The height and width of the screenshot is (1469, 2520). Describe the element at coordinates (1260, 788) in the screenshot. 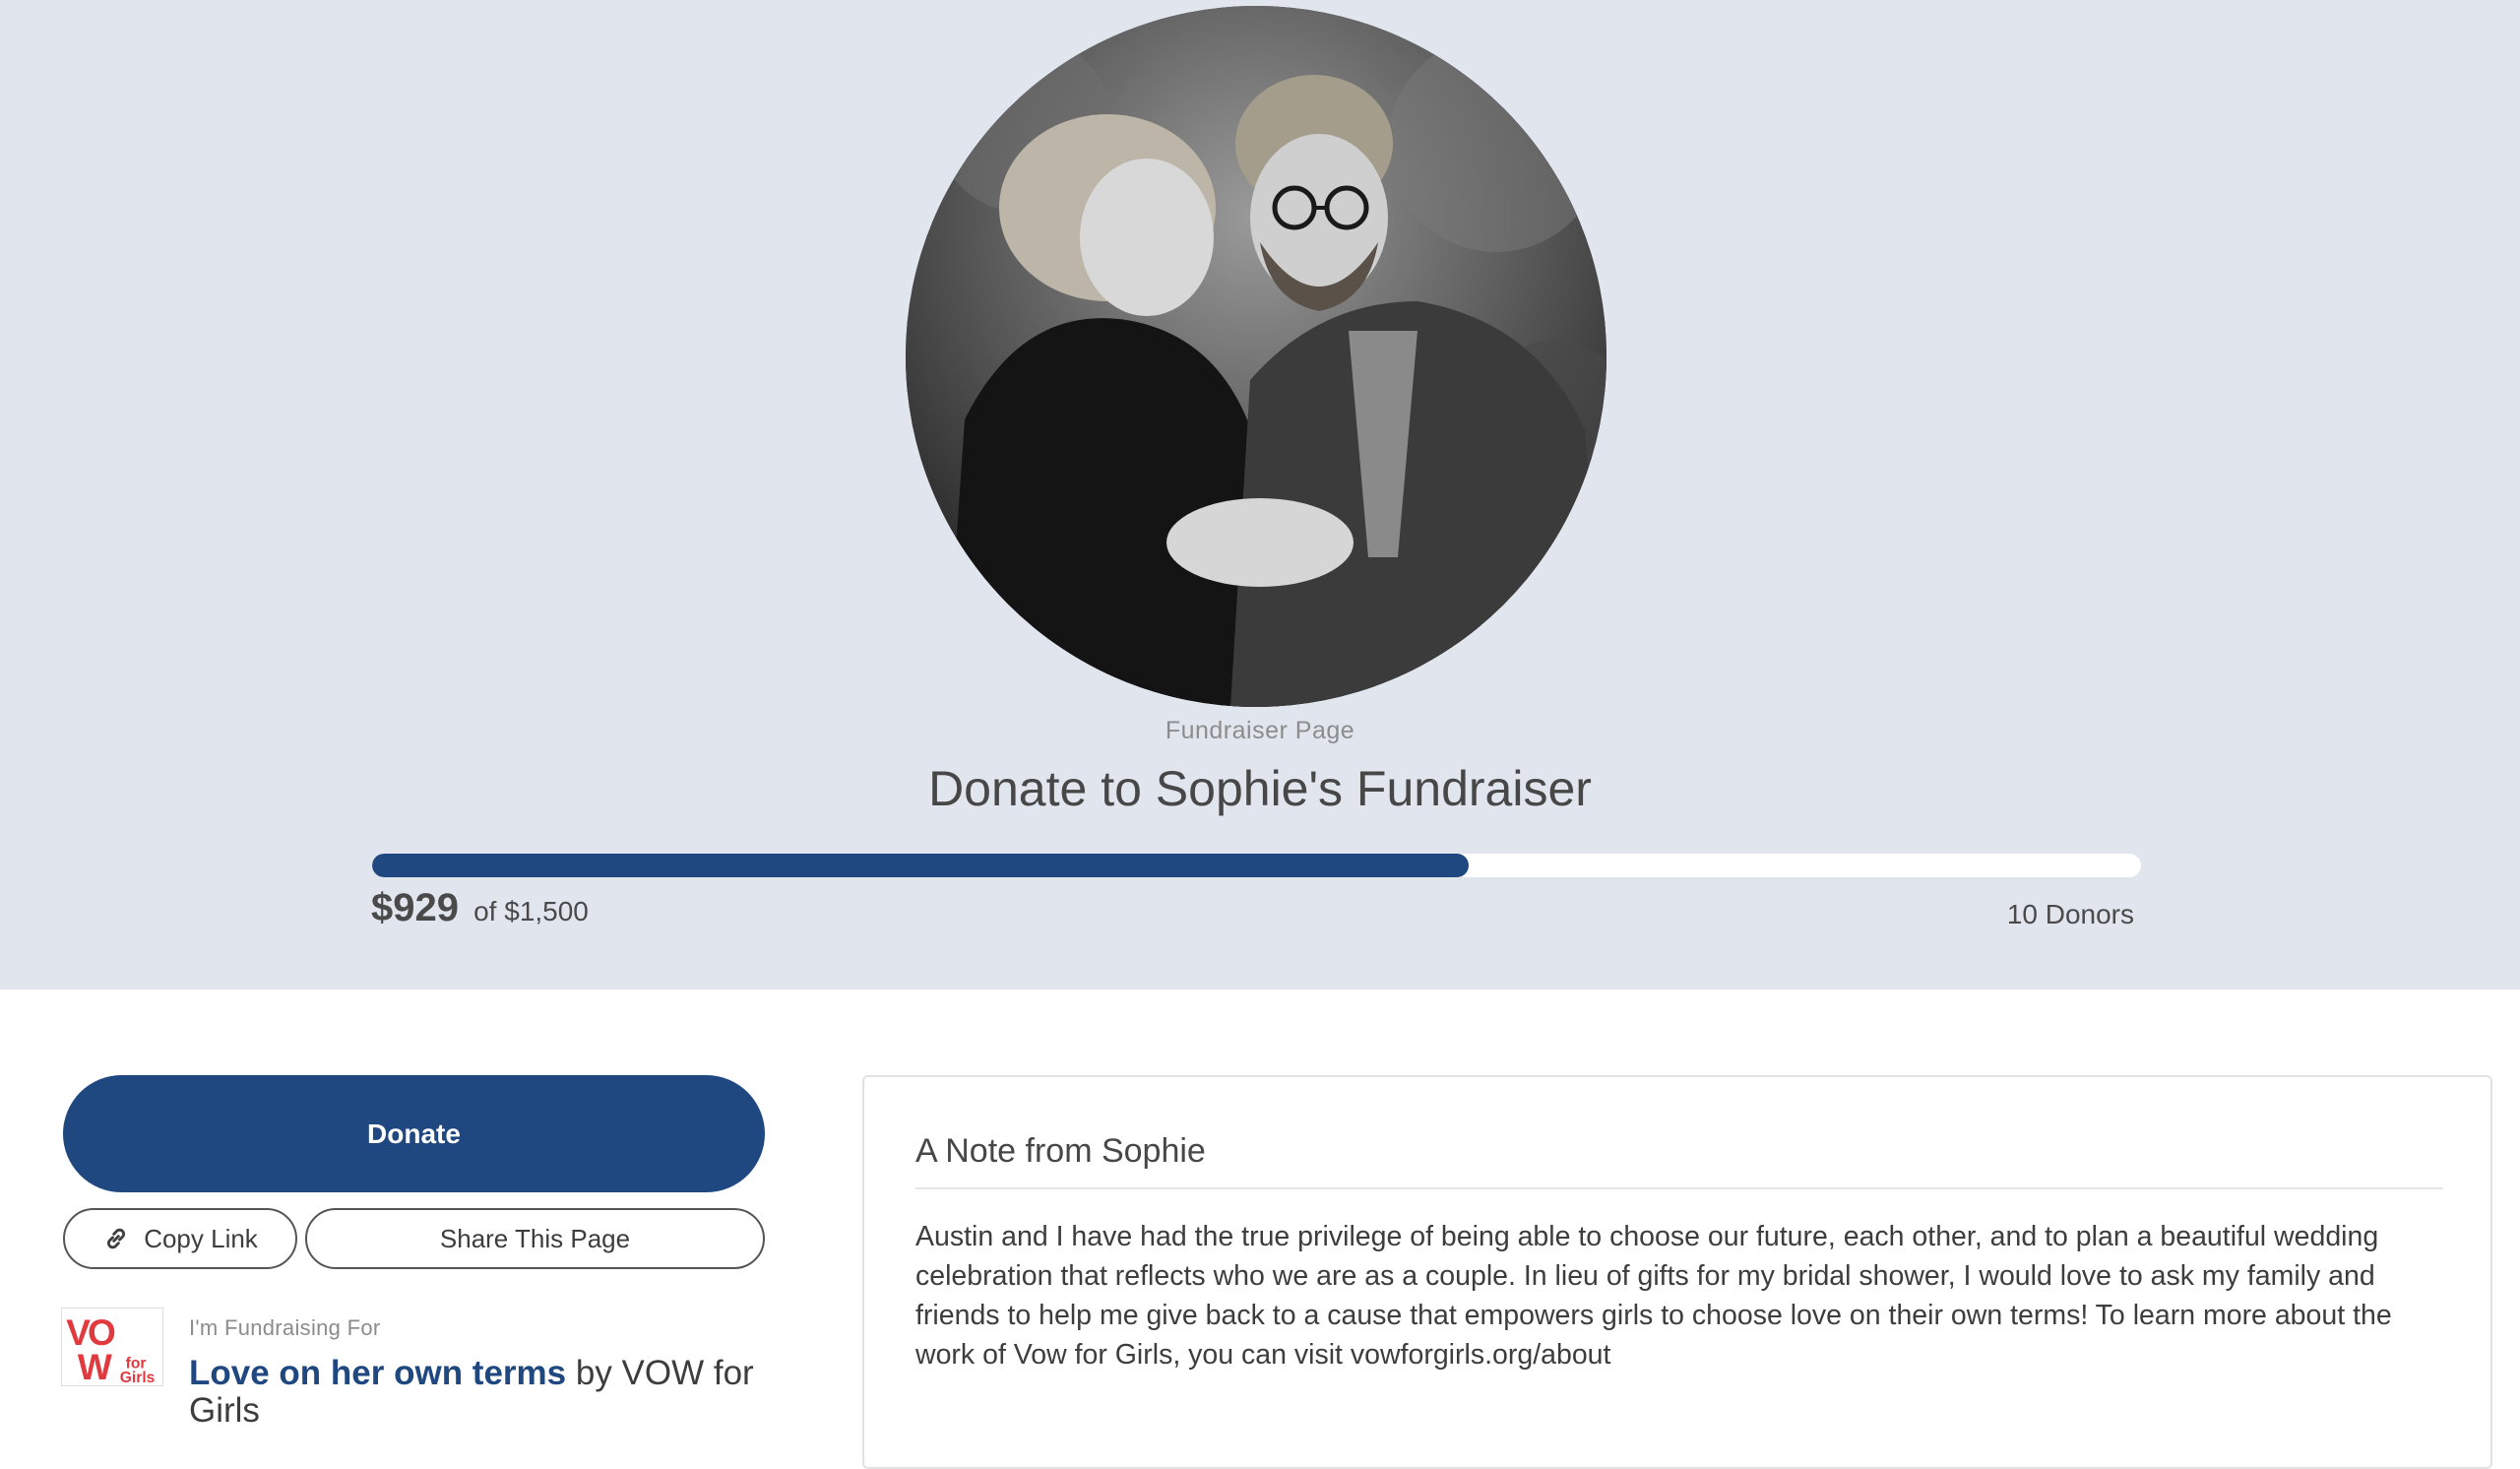

I see `page-title: Donate to Sophie's Fundraiser` at that location.